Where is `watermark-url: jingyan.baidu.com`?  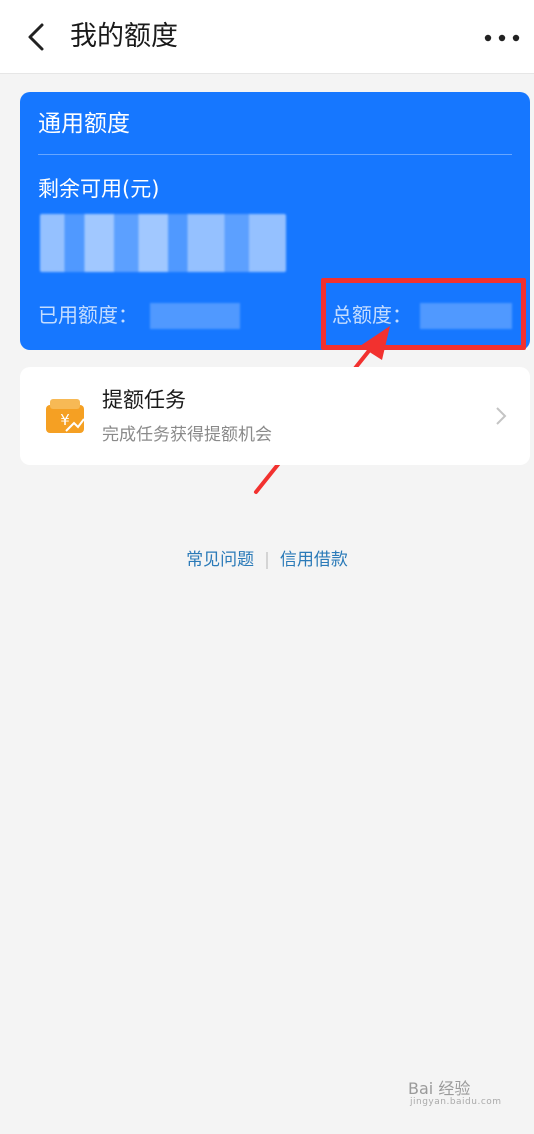
watermark-url: jingyan.baidu.com is located at coordinates (456, 1102).